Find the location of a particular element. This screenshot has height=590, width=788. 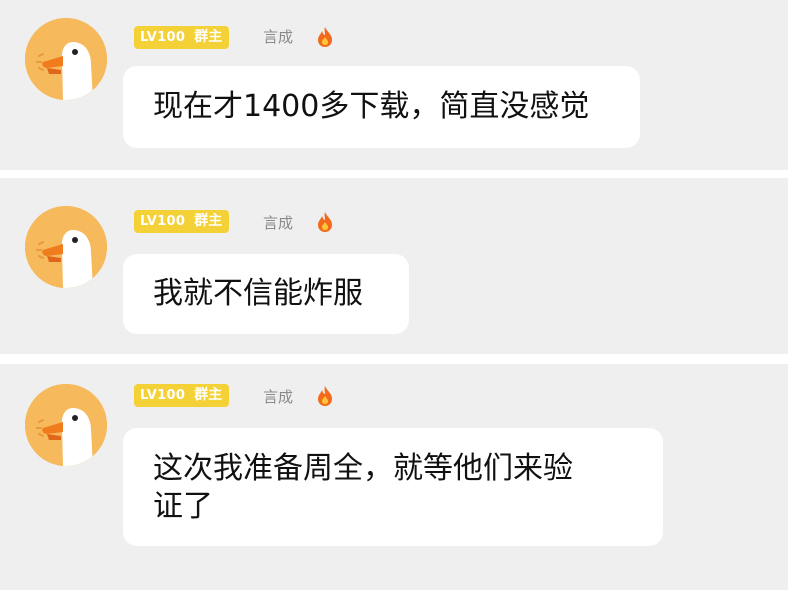

message-bubble: 我就不信能炸服 is located at coordinates (266, 294).